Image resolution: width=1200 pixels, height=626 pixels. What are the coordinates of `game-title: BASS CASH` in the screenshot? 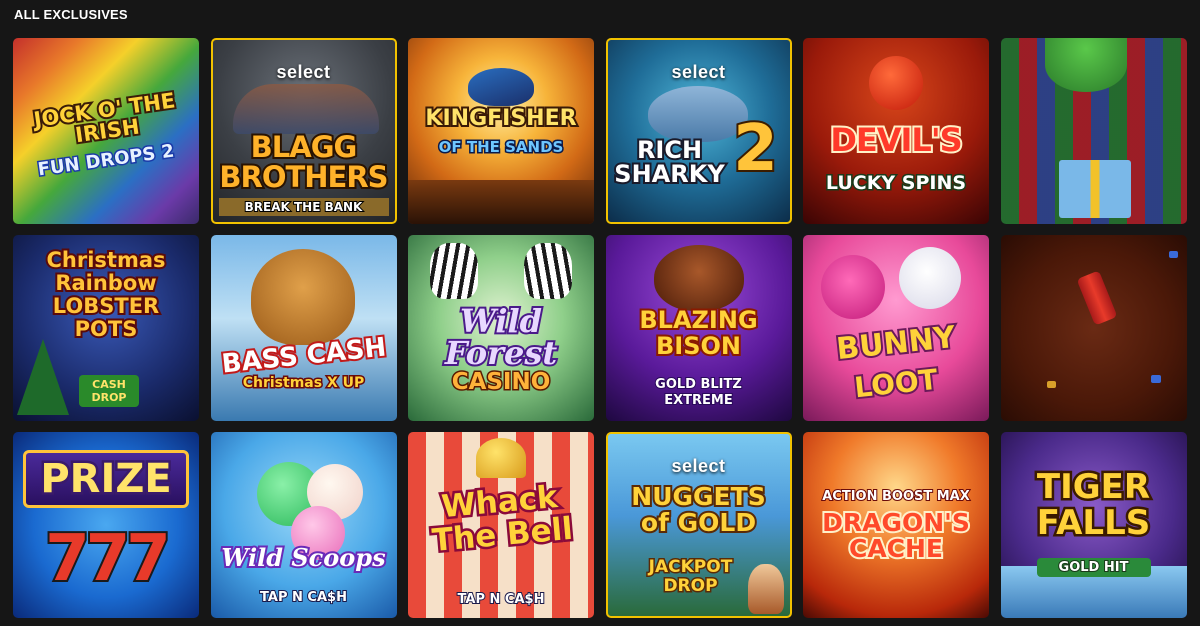 It's located at (303, 355).